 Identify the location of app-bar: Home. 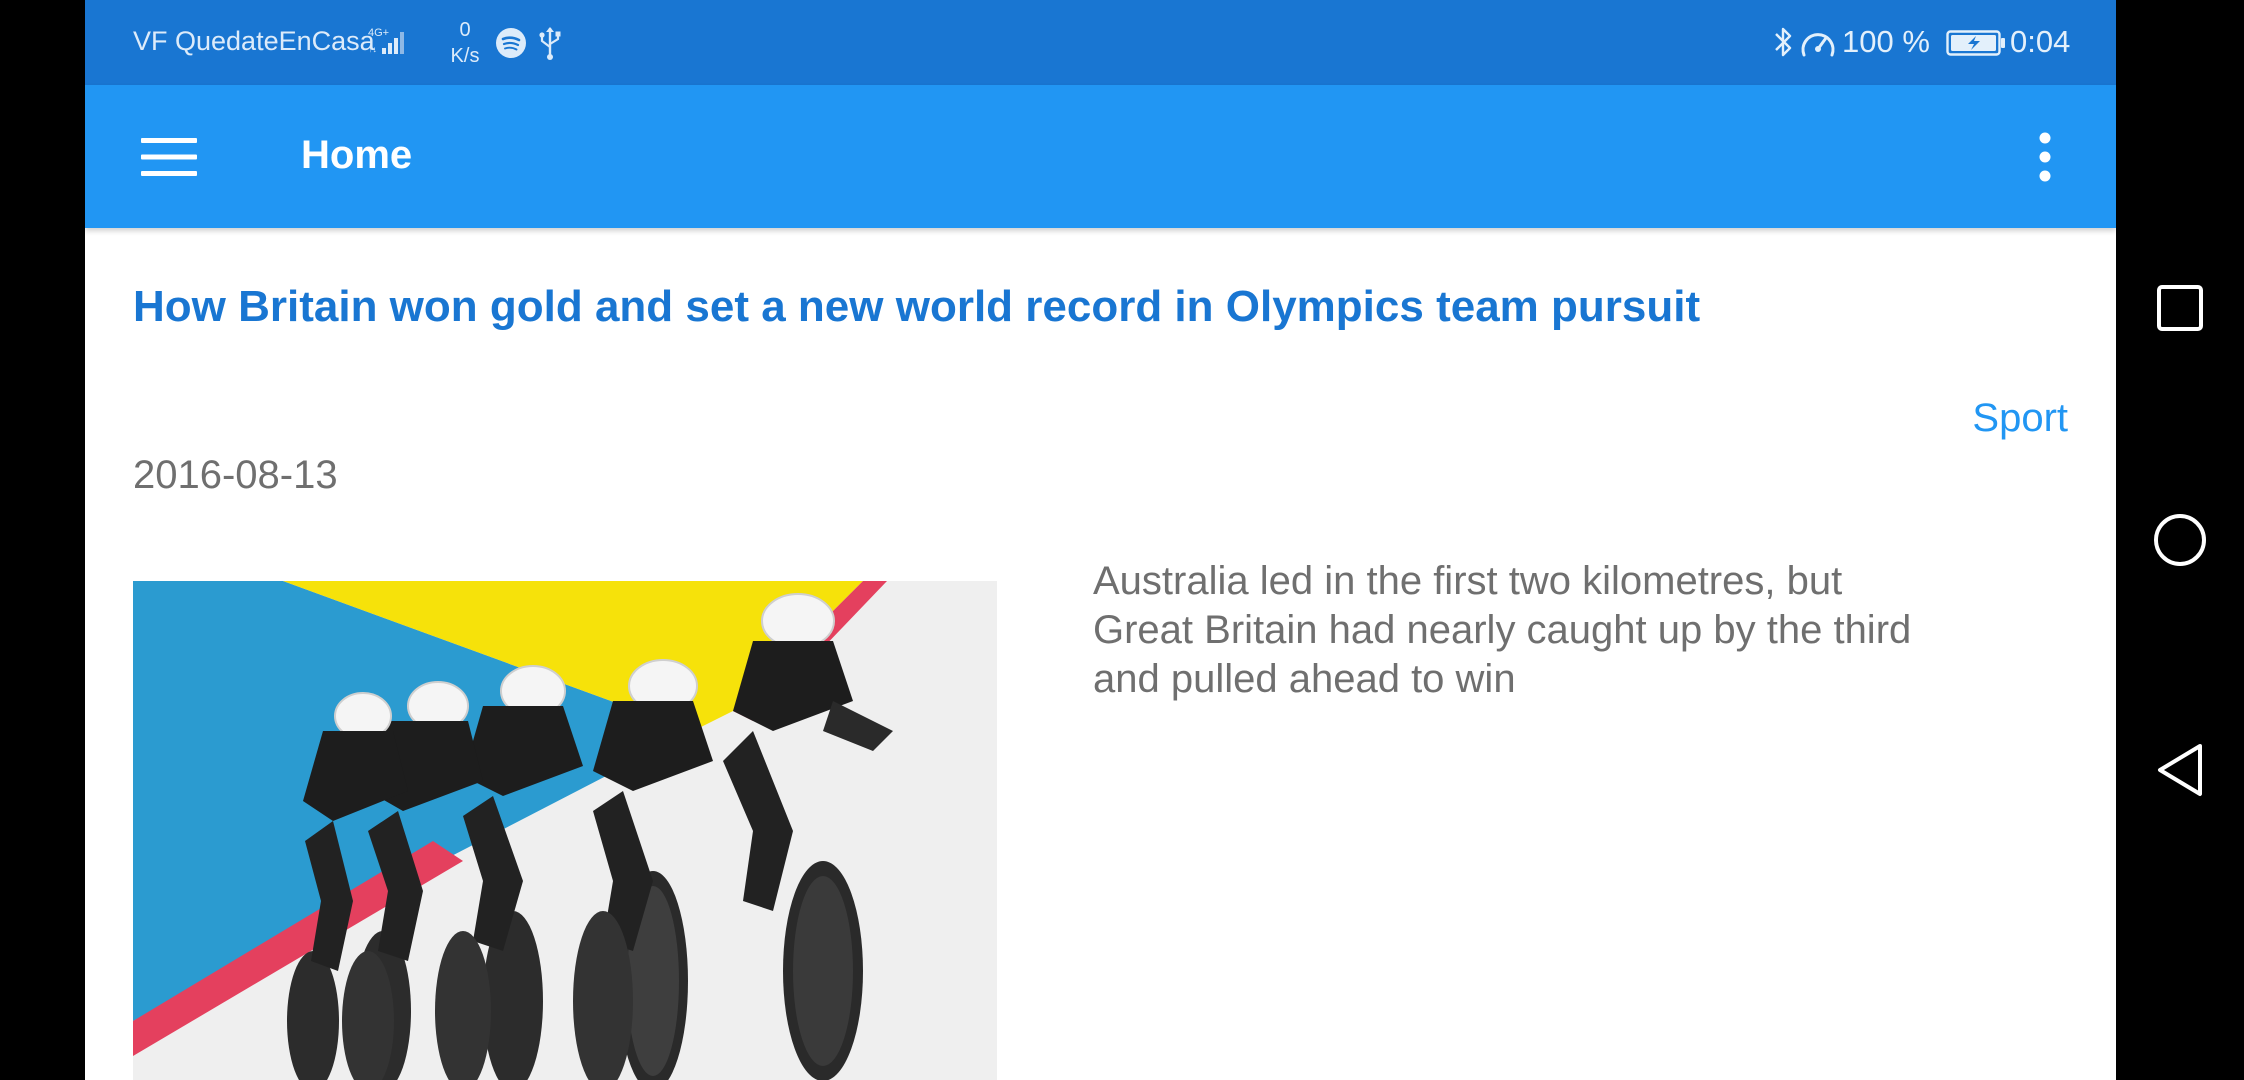
(1100, 156).